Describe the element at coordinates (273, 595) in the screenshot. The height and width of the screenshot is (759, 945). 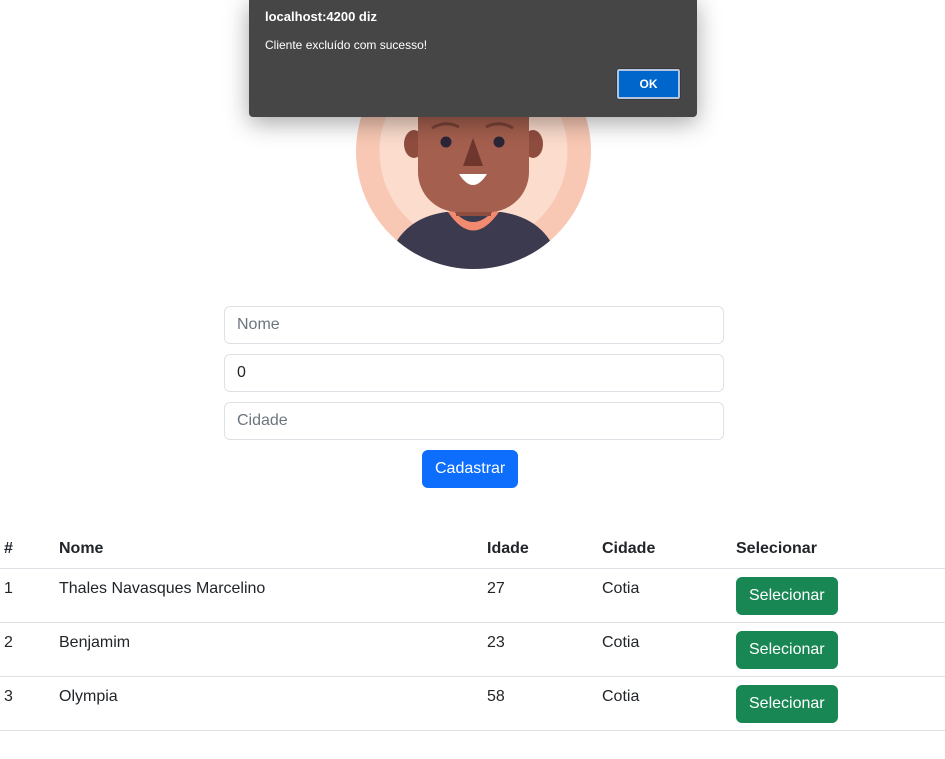
I see `cell-nome: Thales Navasques Marcelino` at that location.